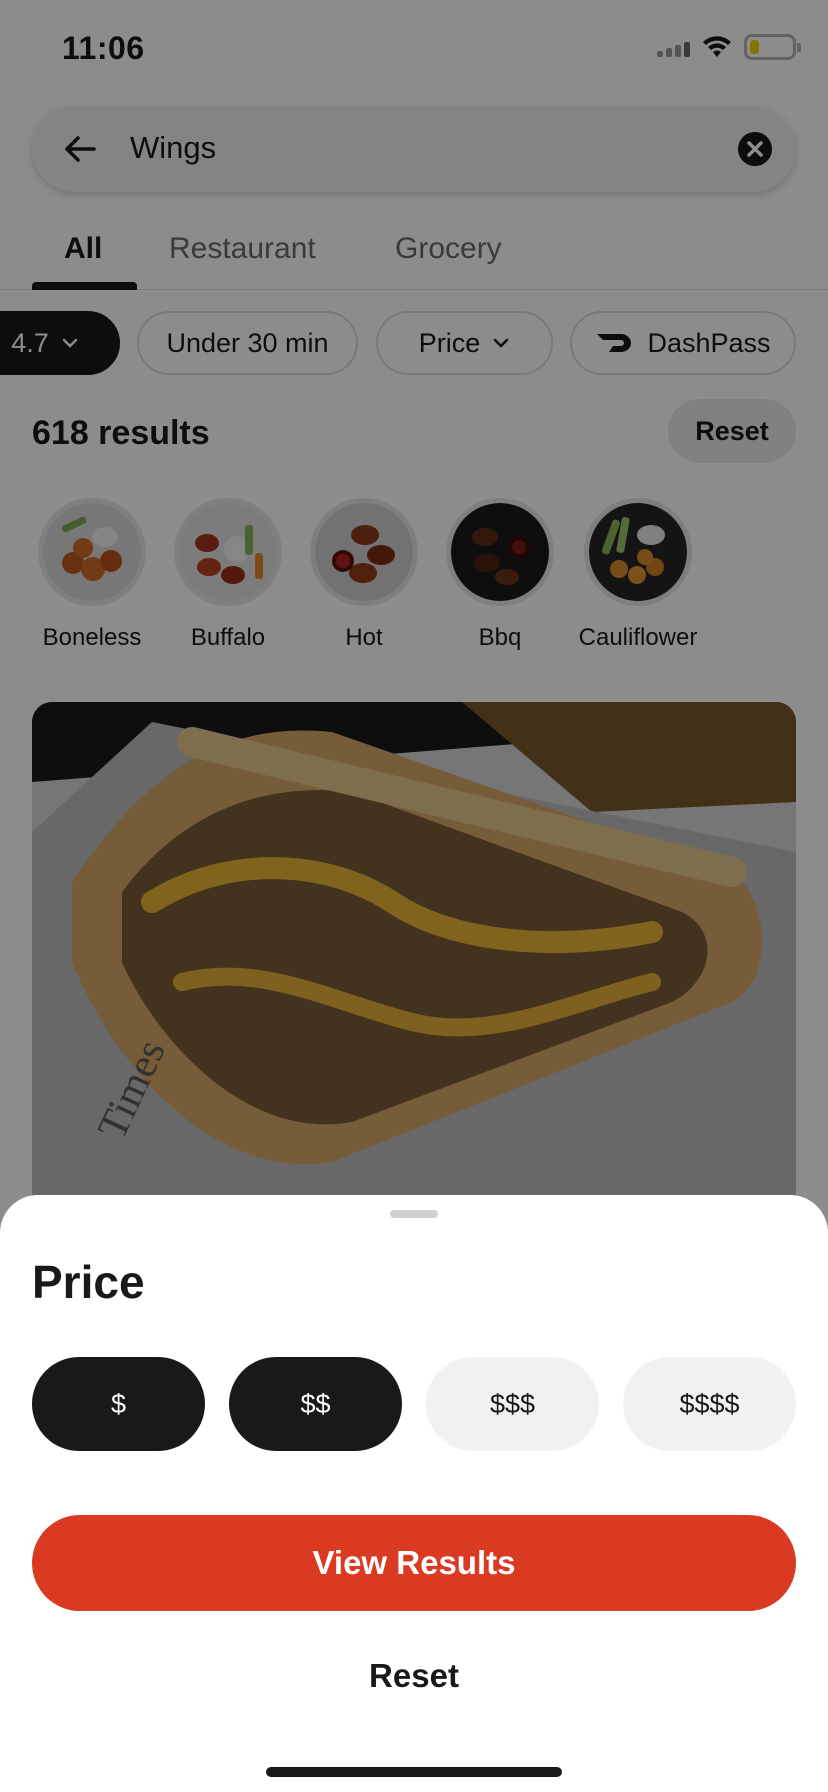 The image size is (828, 1792). Describe the element at coordinates (414, 1676) in the screenshot. I see `sheet-reset-button: Reset` at that location.